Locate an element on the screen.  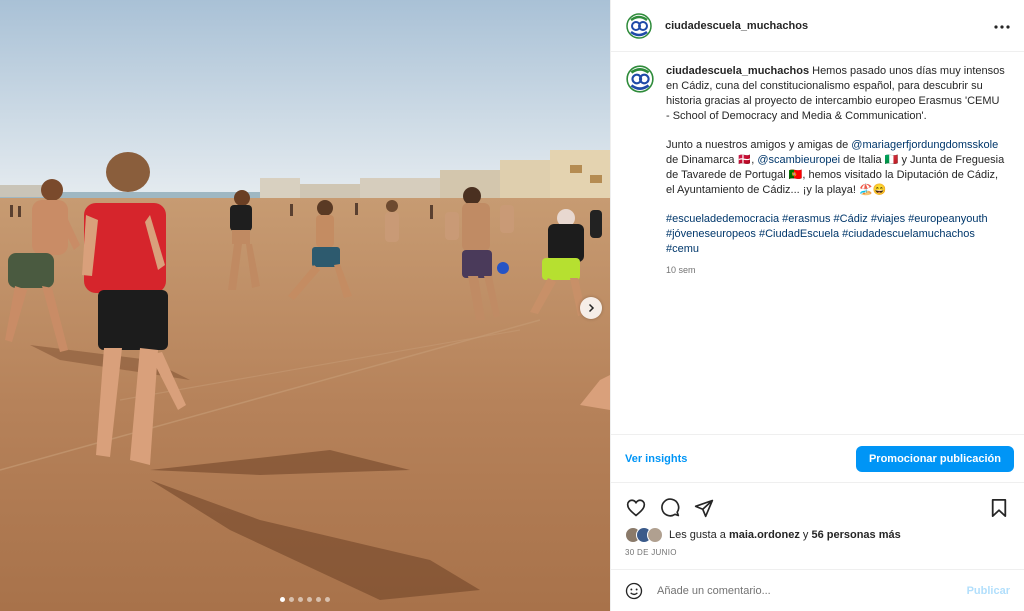
comment-bar: Publicar is located at coordinates (817, 590).